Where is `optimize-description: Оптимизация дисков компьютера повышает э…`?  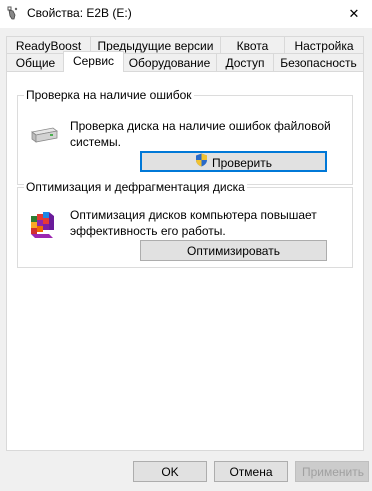
optimize-description: Оптимизация дисков компьютера повышает э… is located at coordinates (193, 223).